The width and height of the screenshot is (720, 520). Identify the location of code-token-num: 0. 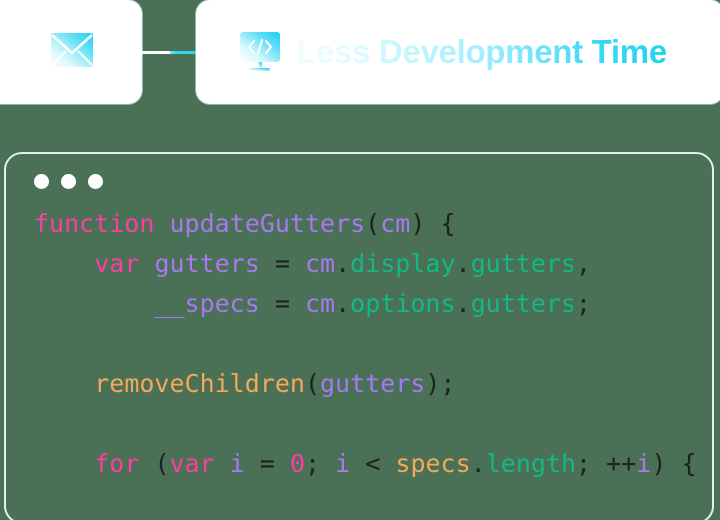
(297, 463).